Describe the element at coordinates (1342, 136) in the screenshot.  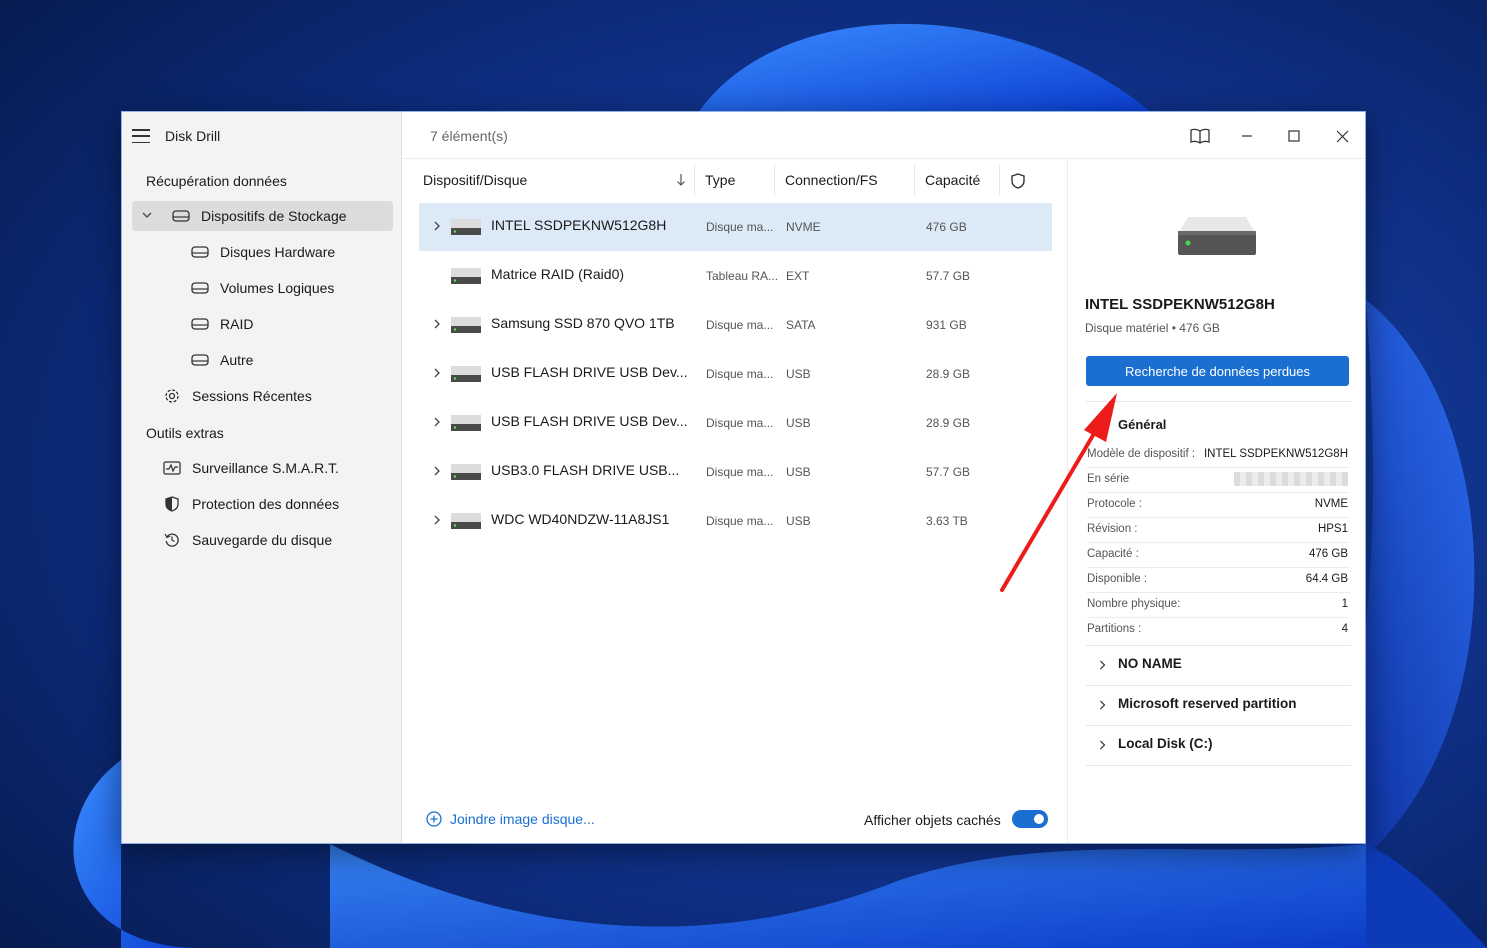
I see `close-button` at that location.